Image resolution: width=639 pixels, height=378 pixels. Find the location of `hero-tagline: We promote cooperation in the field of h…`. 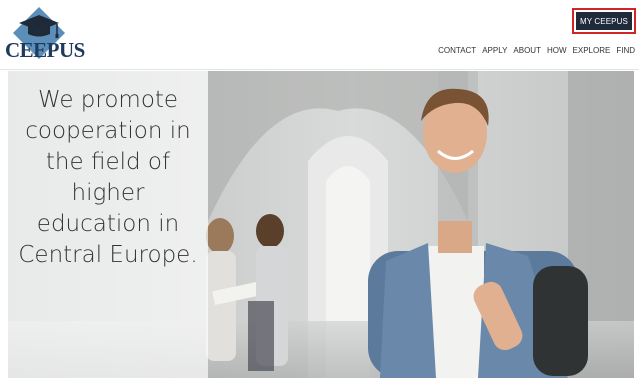

hero-tagline: We promote cooperation in the field of h… is located at coordinates (108, 177).